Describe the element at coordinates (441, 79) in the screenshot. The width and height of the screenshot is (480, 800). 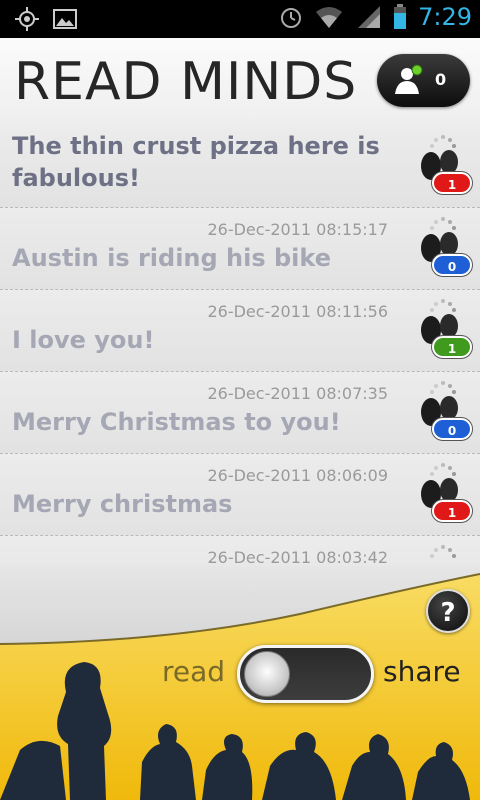
I see `online-users-count: 0` at that location.